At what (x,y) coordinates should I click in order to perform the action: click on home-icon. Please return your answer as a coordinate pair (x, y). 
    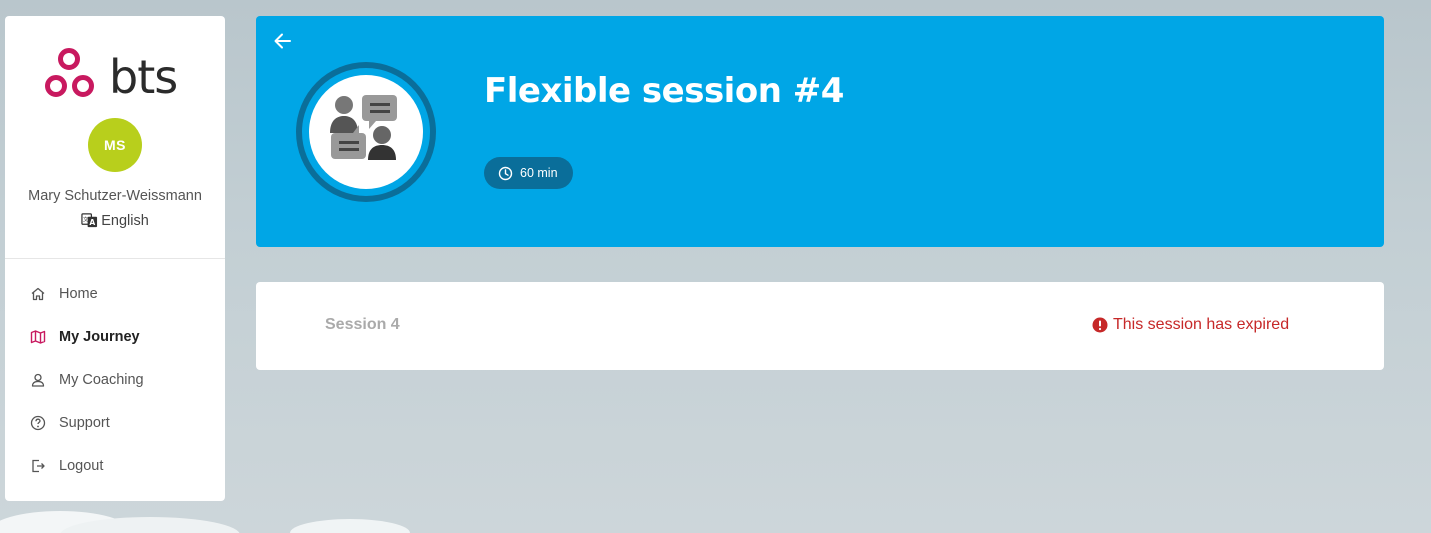
    Looking at the image, I should click on (38, 293).